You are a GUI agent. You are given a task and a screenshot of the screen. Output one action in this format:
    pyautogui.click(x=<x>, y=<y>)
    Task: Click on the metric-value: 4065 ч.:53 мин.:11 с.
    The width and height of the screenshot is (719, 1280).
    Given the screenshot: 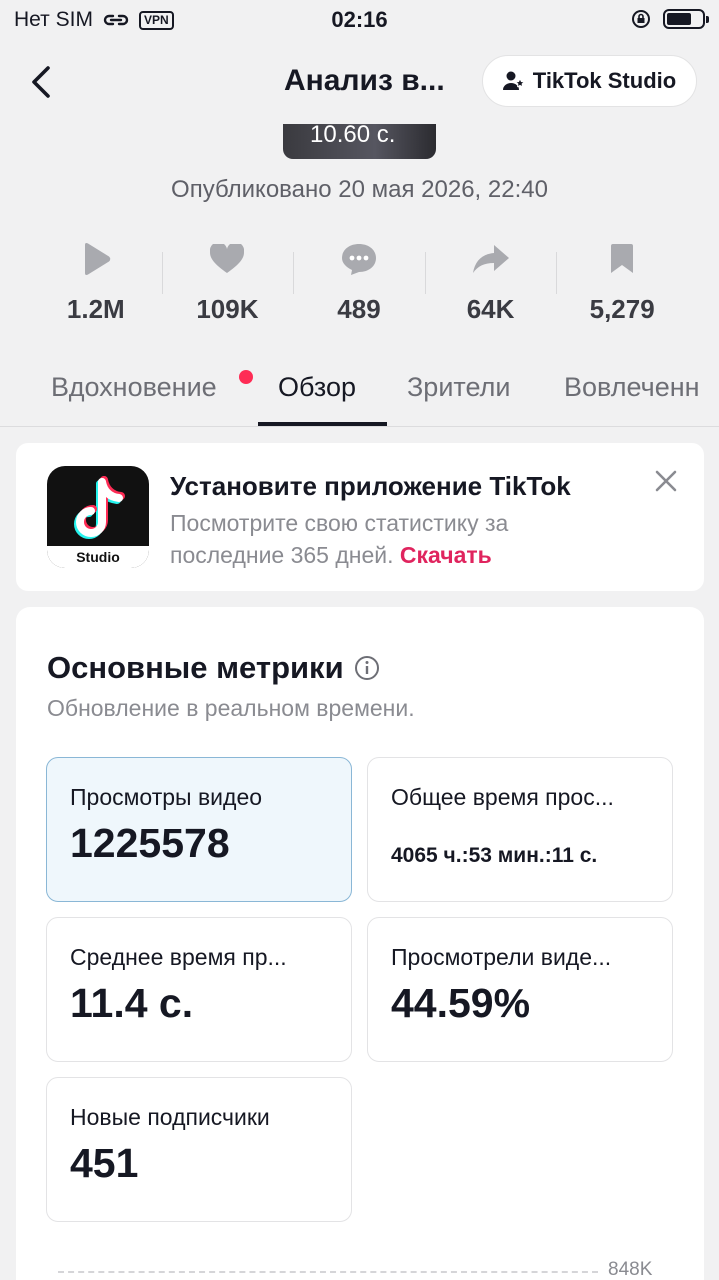 What is the action you would take?
    pyautogui.click(x=494, y=855)
    